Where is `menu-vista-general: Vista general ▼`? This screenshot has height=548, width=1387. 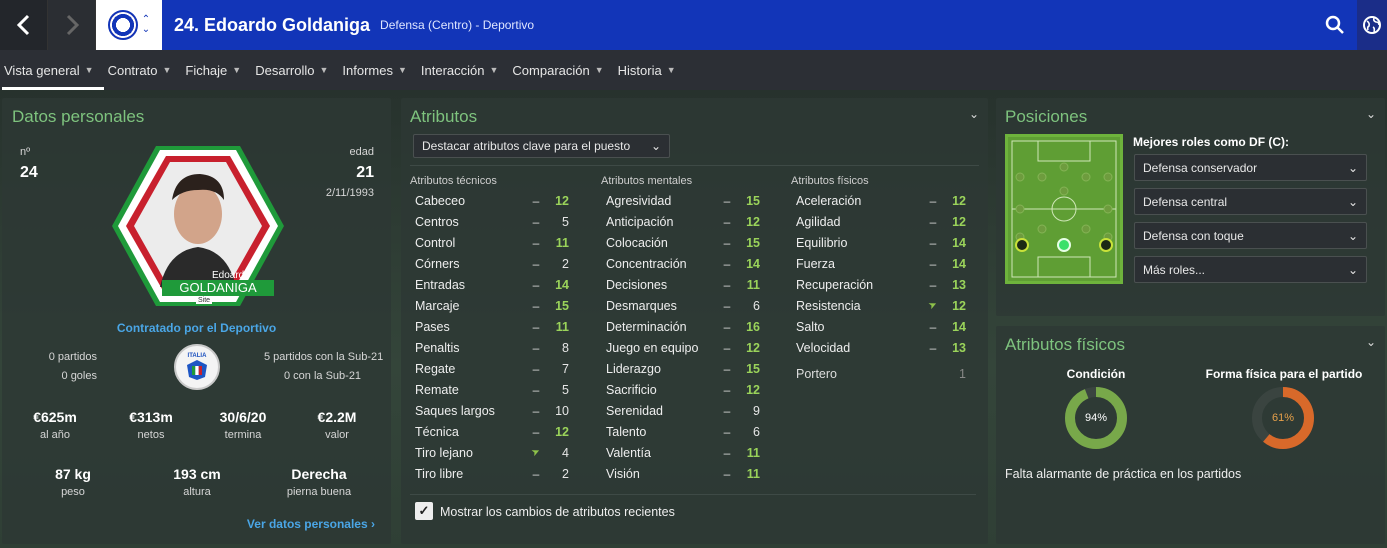 menu-vista-general: Vista general ▼ is located at coordinates (53, 70).